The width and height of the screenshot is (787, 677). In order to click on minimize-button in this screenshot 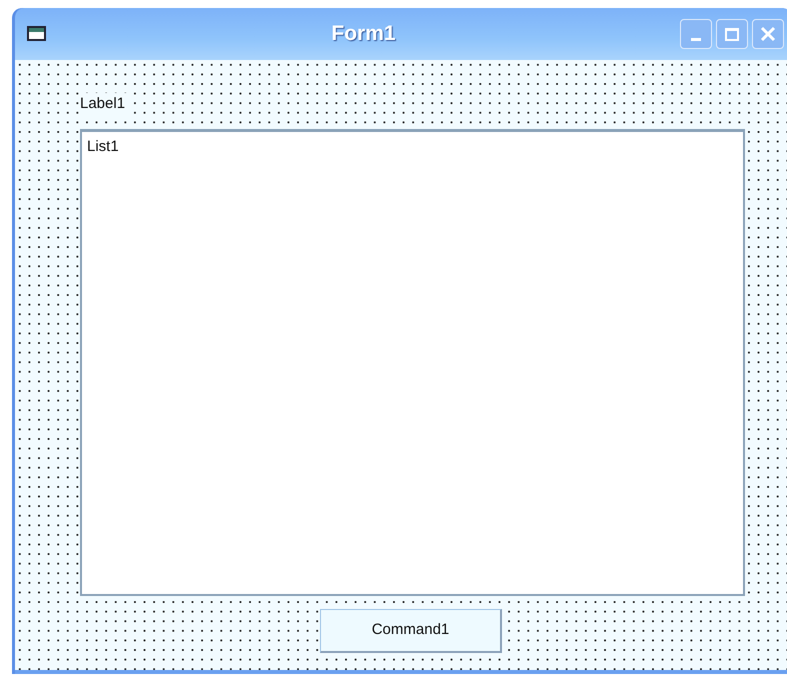, I will do `click(696, 34)`.